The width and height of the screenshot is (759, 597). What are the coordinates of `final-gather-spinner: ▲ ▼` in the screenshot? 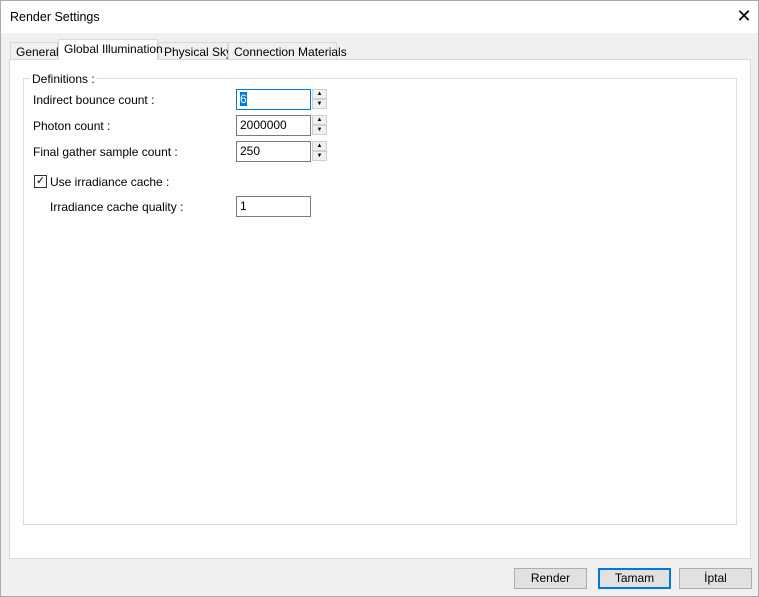 It's located at (319, 151).